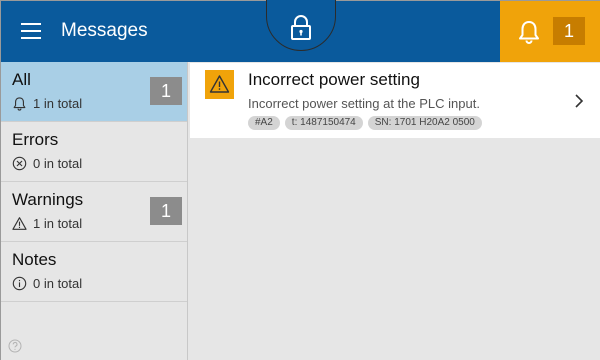 The height and width of the screenshot is (360, 600). Describe the element at coordinates (15, 346) in the screenshot. I see `help-icon` at that location.